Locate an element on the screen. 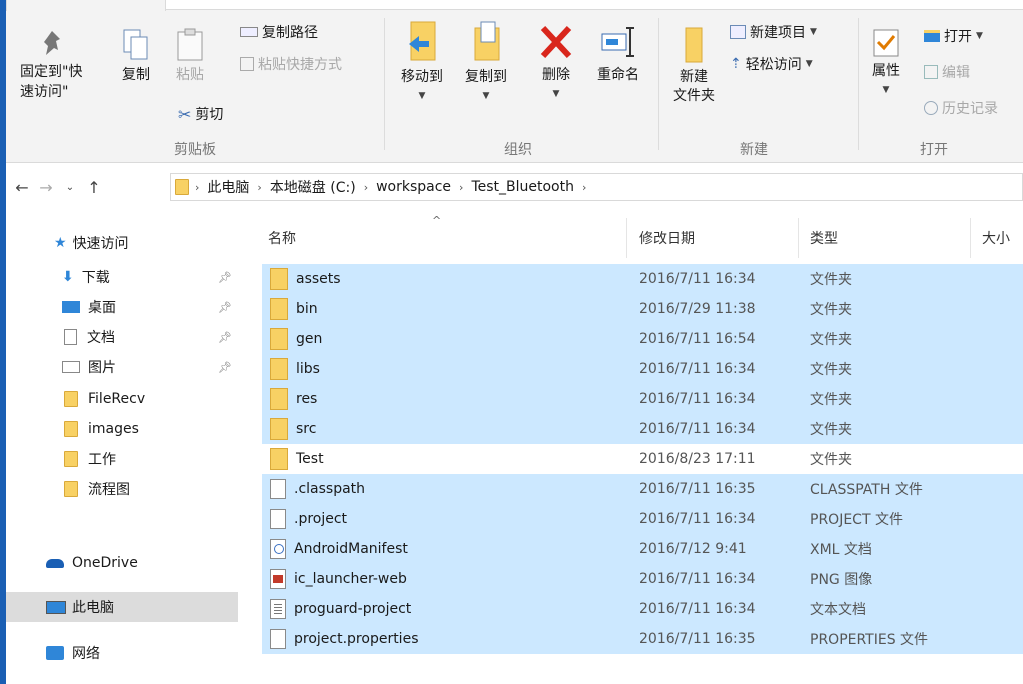  easy-access-button: ⇡ 轻松访问 ▼ is located at coordinates (771, 64).